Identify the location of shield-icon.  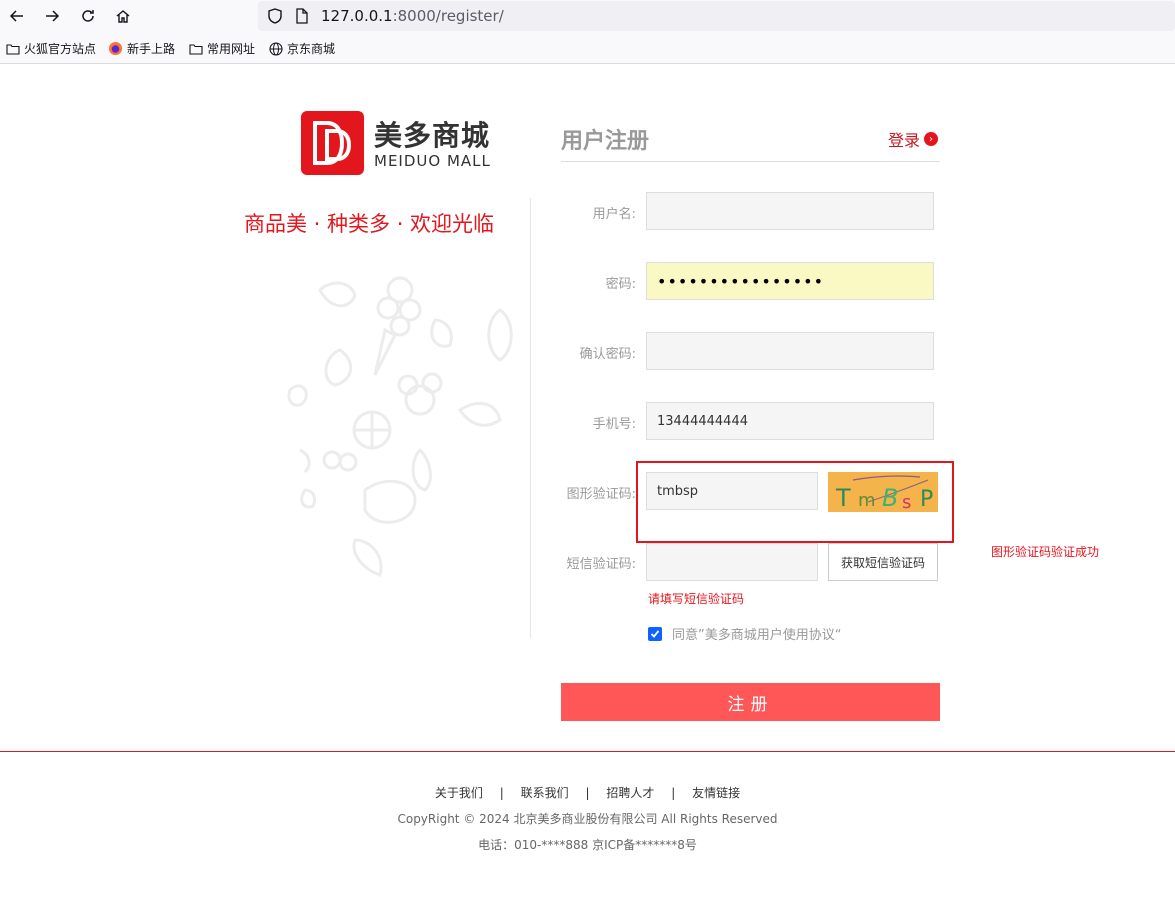
(275, 16).